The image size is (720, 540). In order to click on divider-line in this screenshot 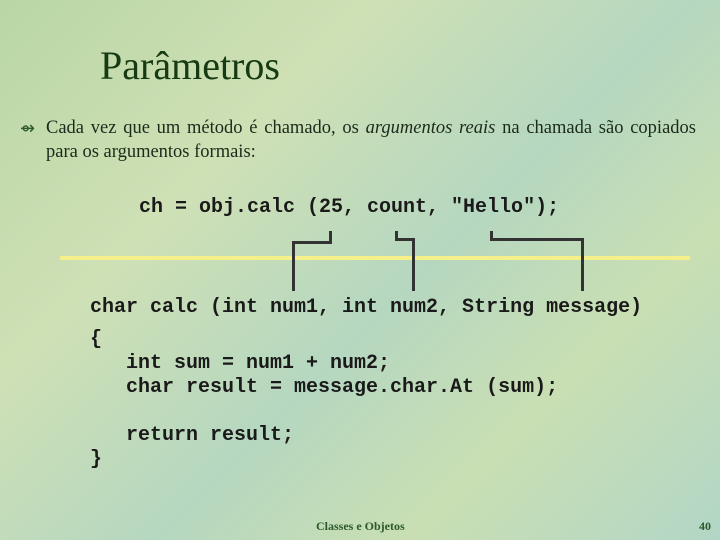, I will do `click(375, 258)`.